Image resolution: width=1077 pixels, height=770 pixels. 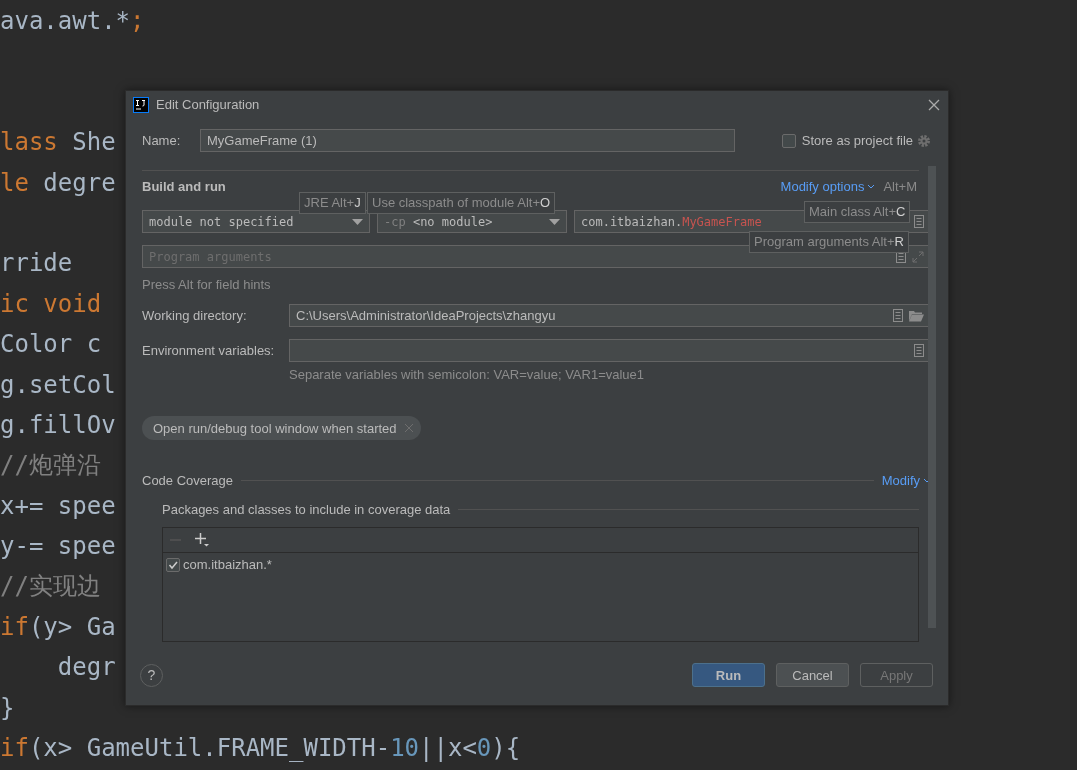 What do you see at coordinates (900, 186) in the screenshot?
I see `shortcut-text: Alt+M` at bounding box center [900, 186].